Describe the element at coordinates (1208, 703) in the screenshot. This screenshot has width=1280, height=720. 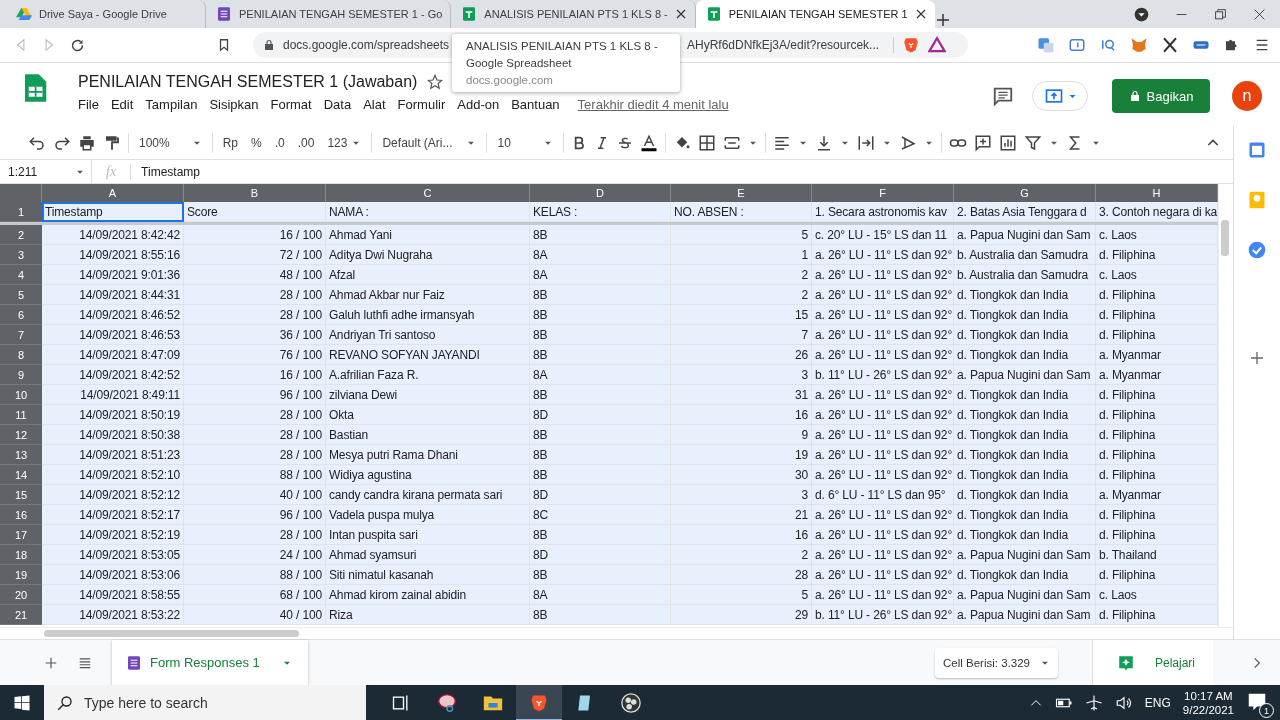
I see `clock: 10:17 AM 9/22/2021` at that location.